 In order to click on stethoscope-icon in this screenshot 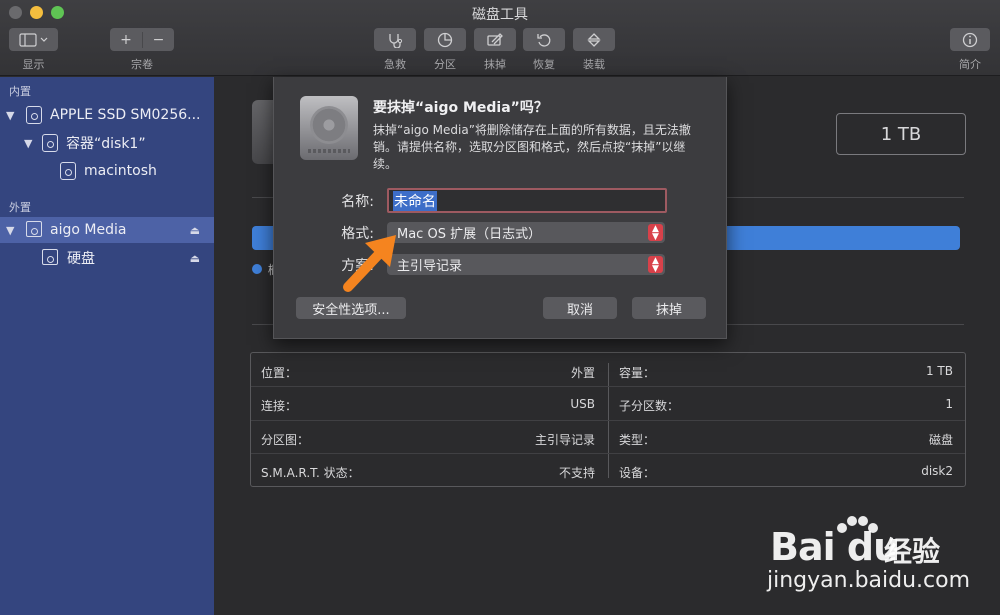, I will do `click(396, 40)`.